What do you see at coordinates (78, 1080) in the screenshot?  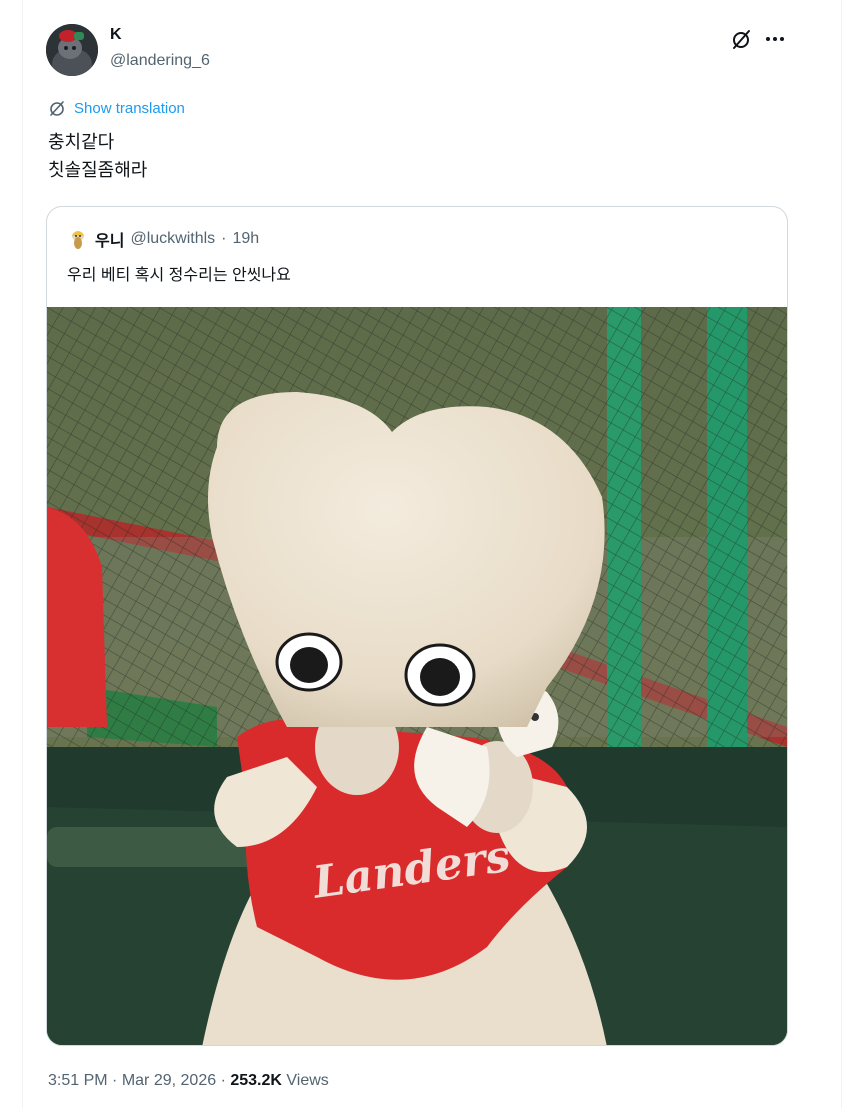 I see `tweet-time: 3:51 PM` at bounding box center [78, 1080].